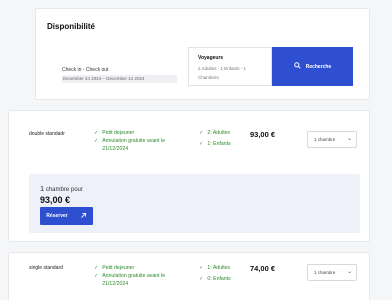  I want to click on arrow-up-right-icon, so click(83, 216).